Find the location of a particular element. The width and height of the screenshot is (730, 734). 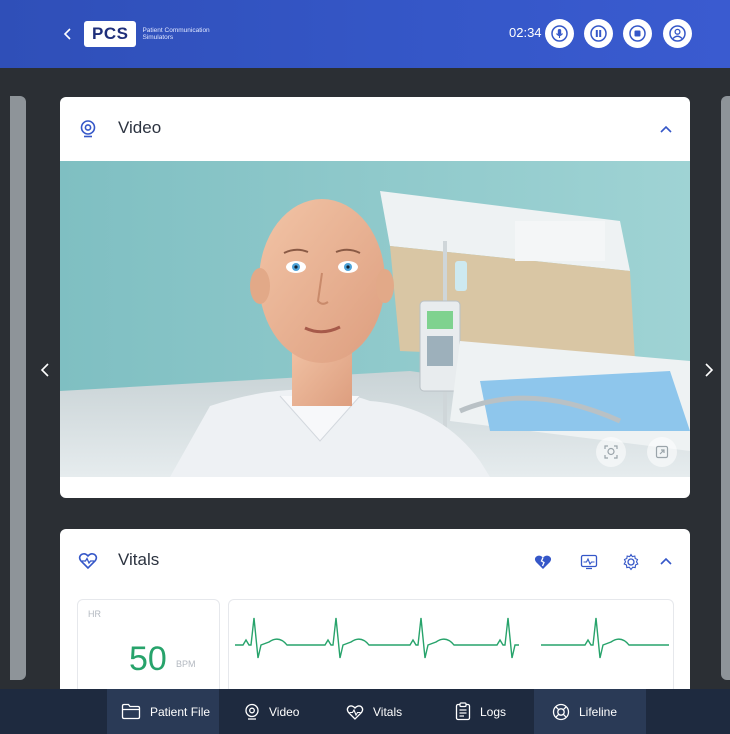

lifebuoy-icon is located at coordinates (561, 711).